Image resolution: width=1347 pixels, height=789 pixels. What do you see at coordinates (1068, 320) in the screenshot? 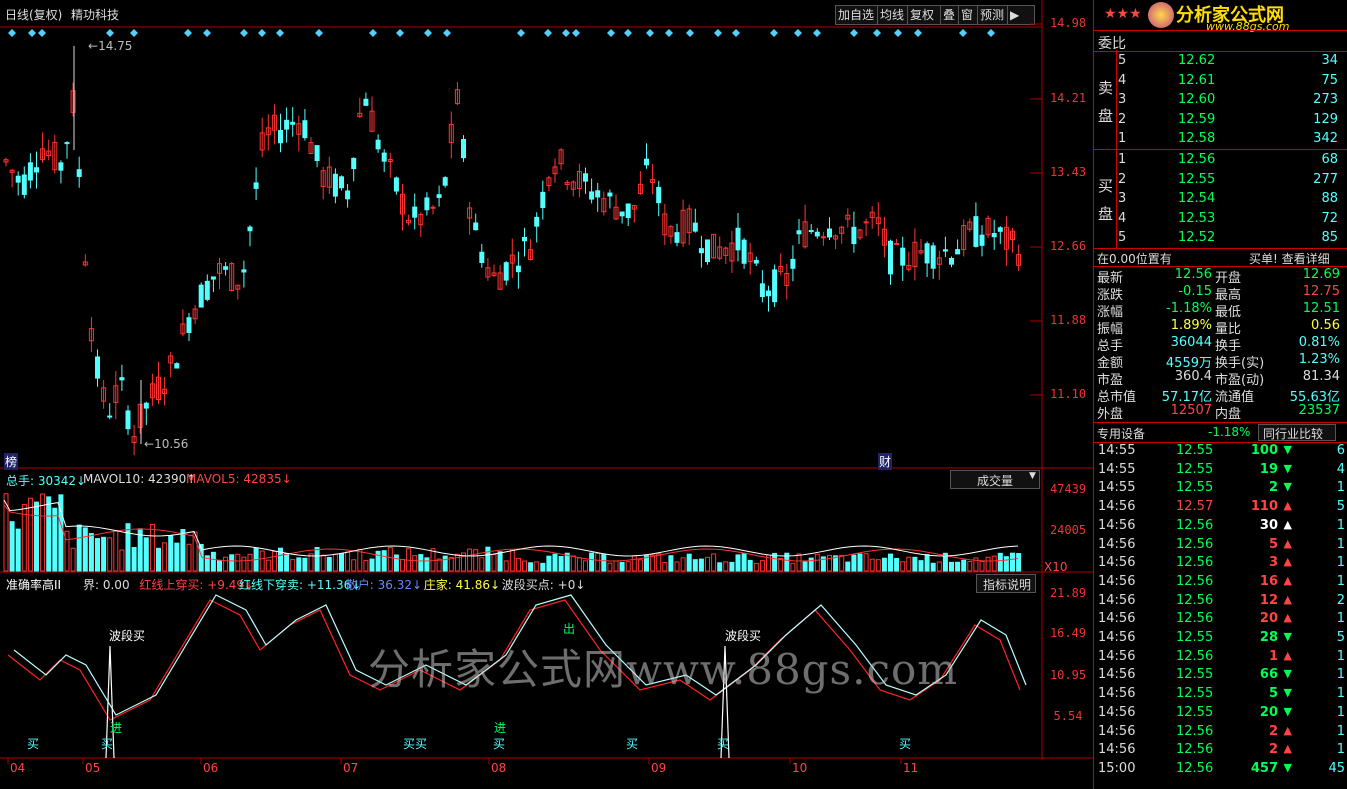
I see `price-tick-label: 11.88` at bounding box center [1068, 320].